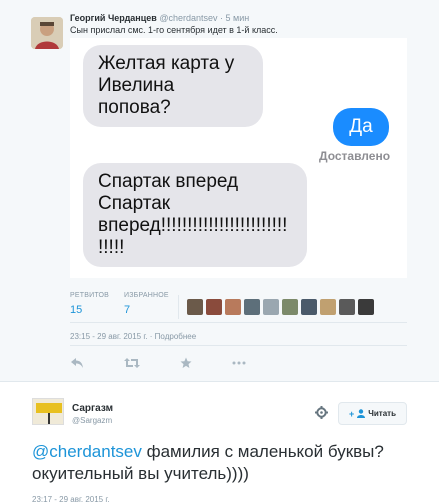 Image resolution: width=439 pixels, height=504 pixels. What do you see at coordinates (351, 413) in the screenshot?
I see `add-user-icon: +` at bounding box center [351, 413].